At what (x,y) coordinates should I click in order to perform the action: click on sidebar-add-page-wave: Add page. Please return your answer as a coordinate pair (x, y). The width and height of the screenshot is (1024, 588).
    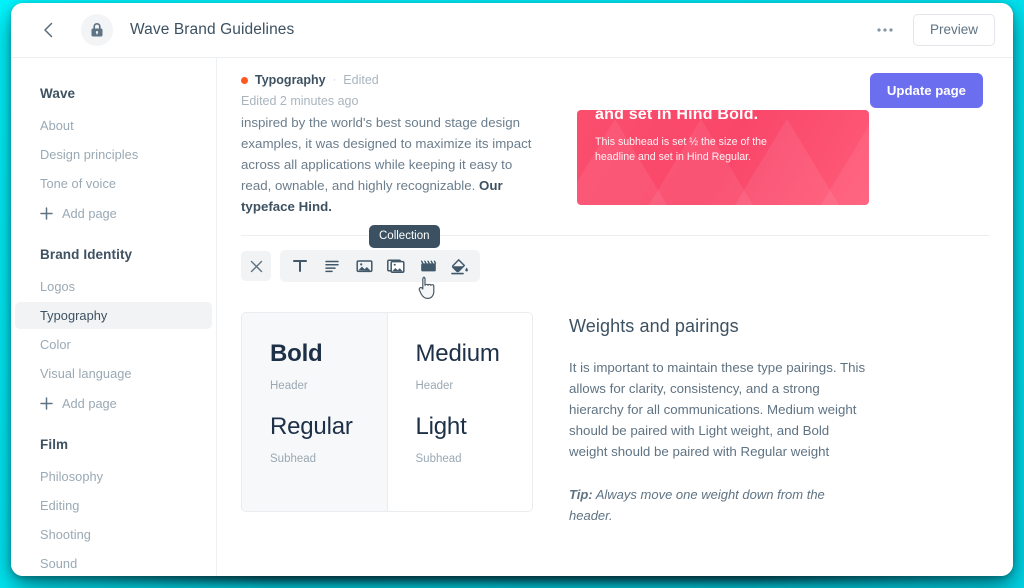
    Looking at the image, I should click on (113, 213).